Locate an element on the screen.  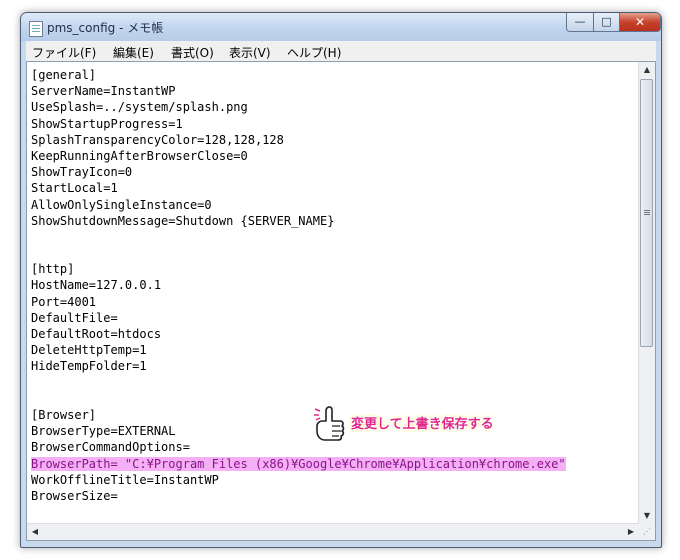
text-line: HideTempFolder=1 is located at coordinates (89, 366).